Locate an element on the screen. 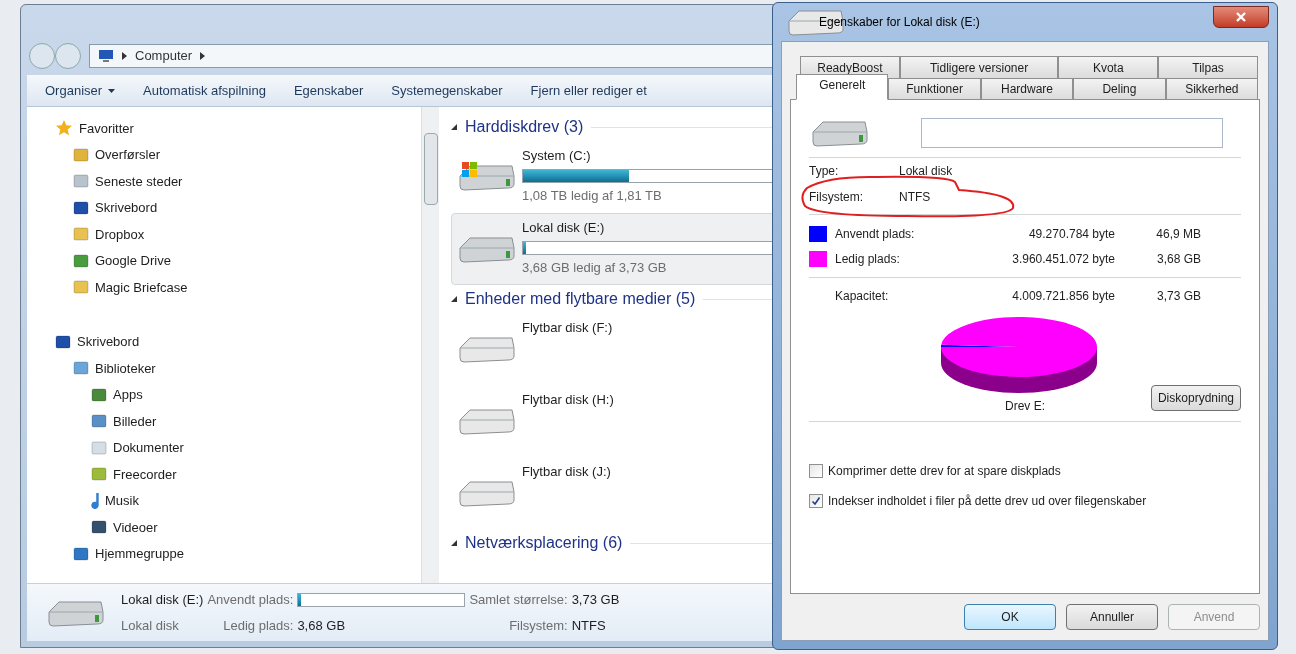 This screenshot has width=1296, height=654. drive-folder-icon is located at coordinates (81, 260).